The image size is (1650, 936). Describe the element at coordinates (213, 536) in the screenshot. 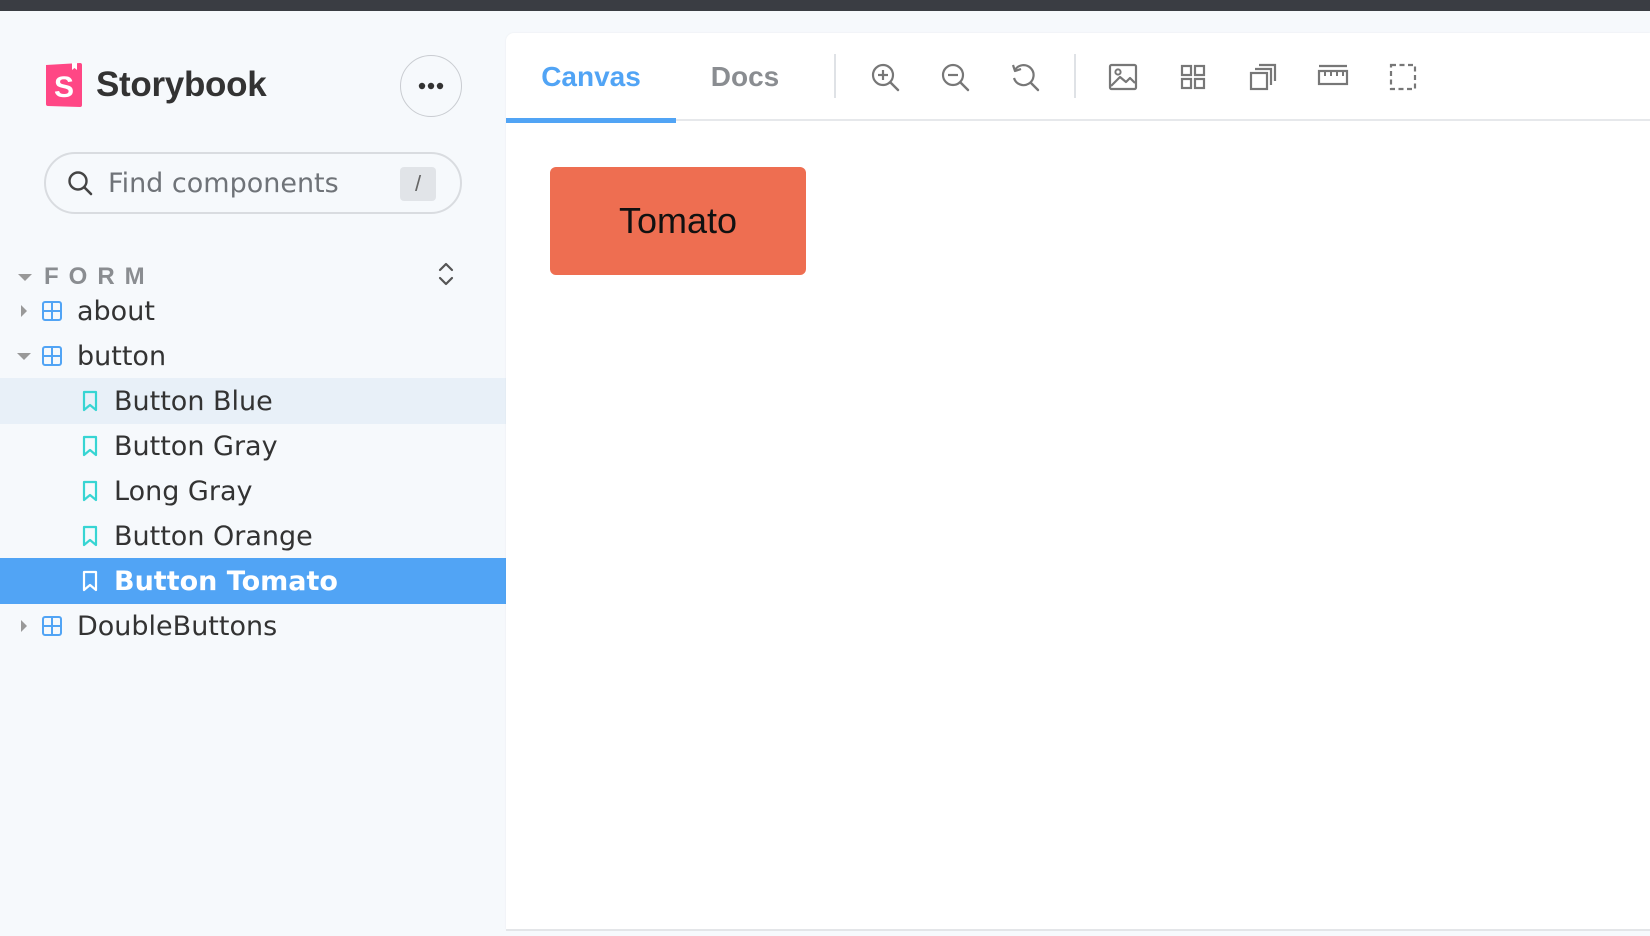

I see `story-label: Button Orange` at that location.